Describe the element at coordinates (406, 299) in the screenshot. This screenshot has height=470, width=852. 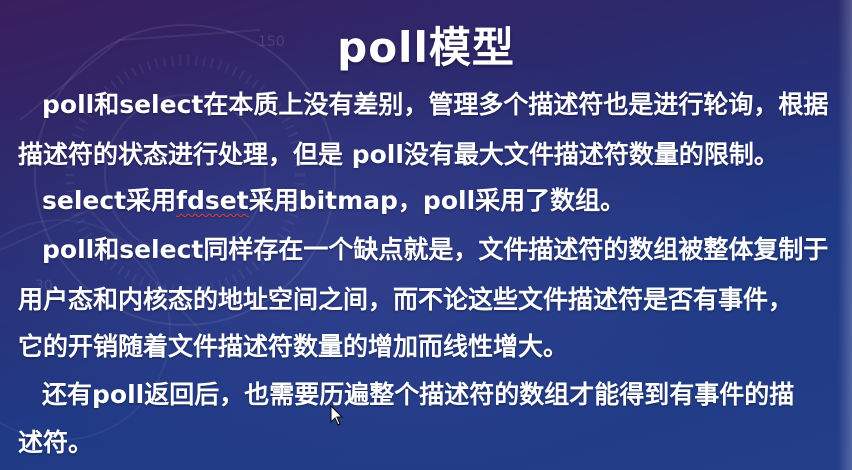
I see `paragraph-3-line-2: 用户态和内核态的地址空间之间，而不论这些文件描述符是否有事件，` at that location.